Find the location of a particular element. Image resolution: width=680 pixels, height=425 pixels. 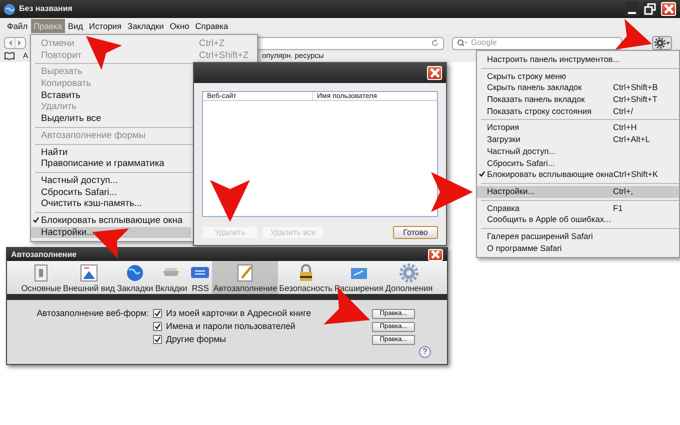

settings-button is located at coordinates (662, 43).